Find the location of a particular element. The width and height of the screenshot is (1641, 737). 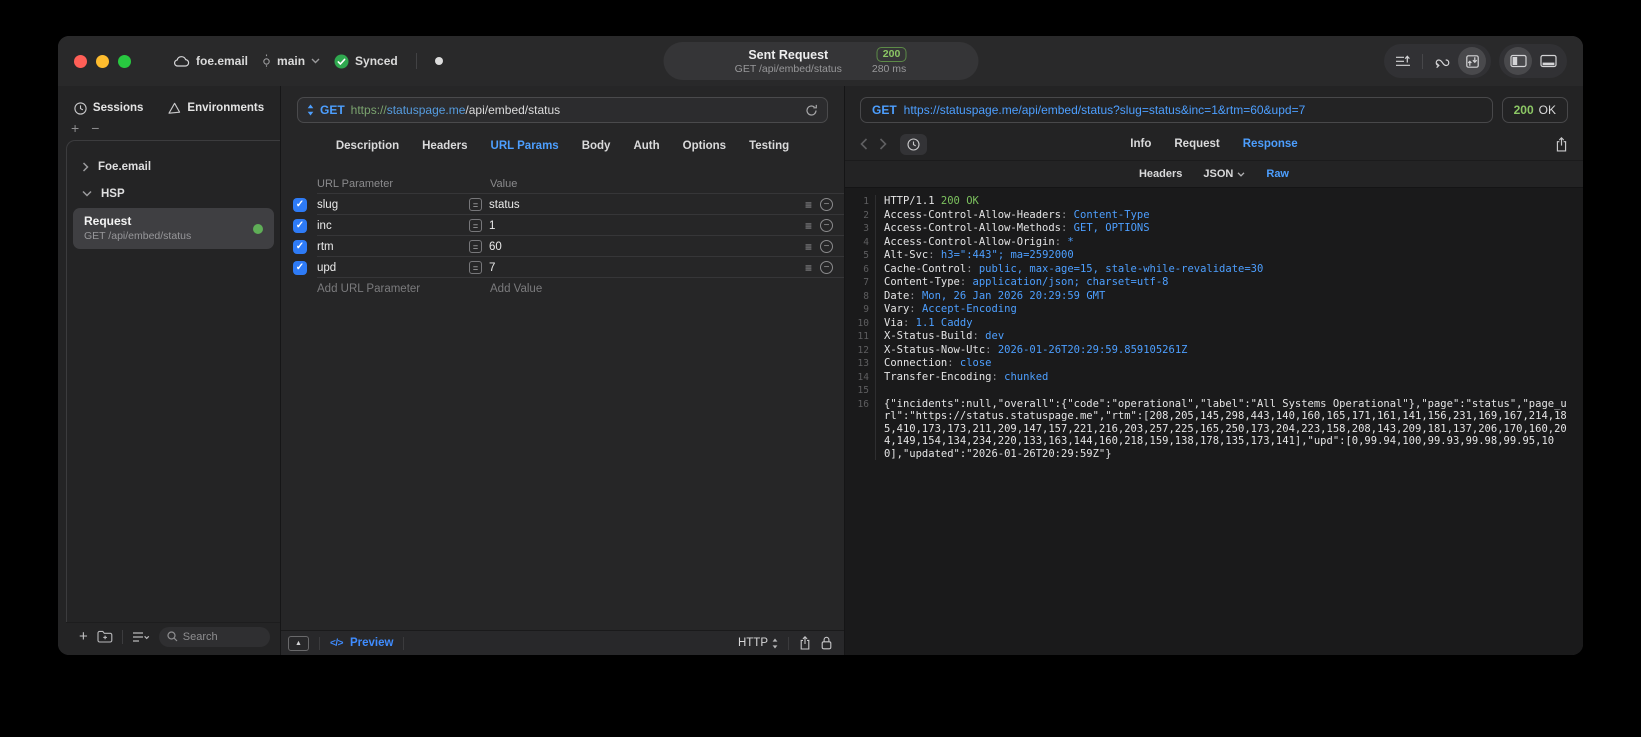

response-tab-request: Request is located at coordinates (1196, 144).